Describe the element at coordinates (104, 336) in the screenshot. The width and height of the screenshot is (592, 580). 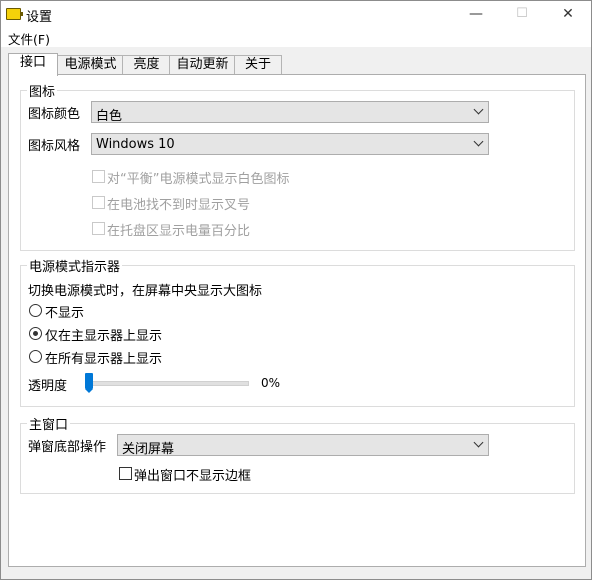
I see `radio-primary-only-label: 仅在主显示器上显示` at that location.